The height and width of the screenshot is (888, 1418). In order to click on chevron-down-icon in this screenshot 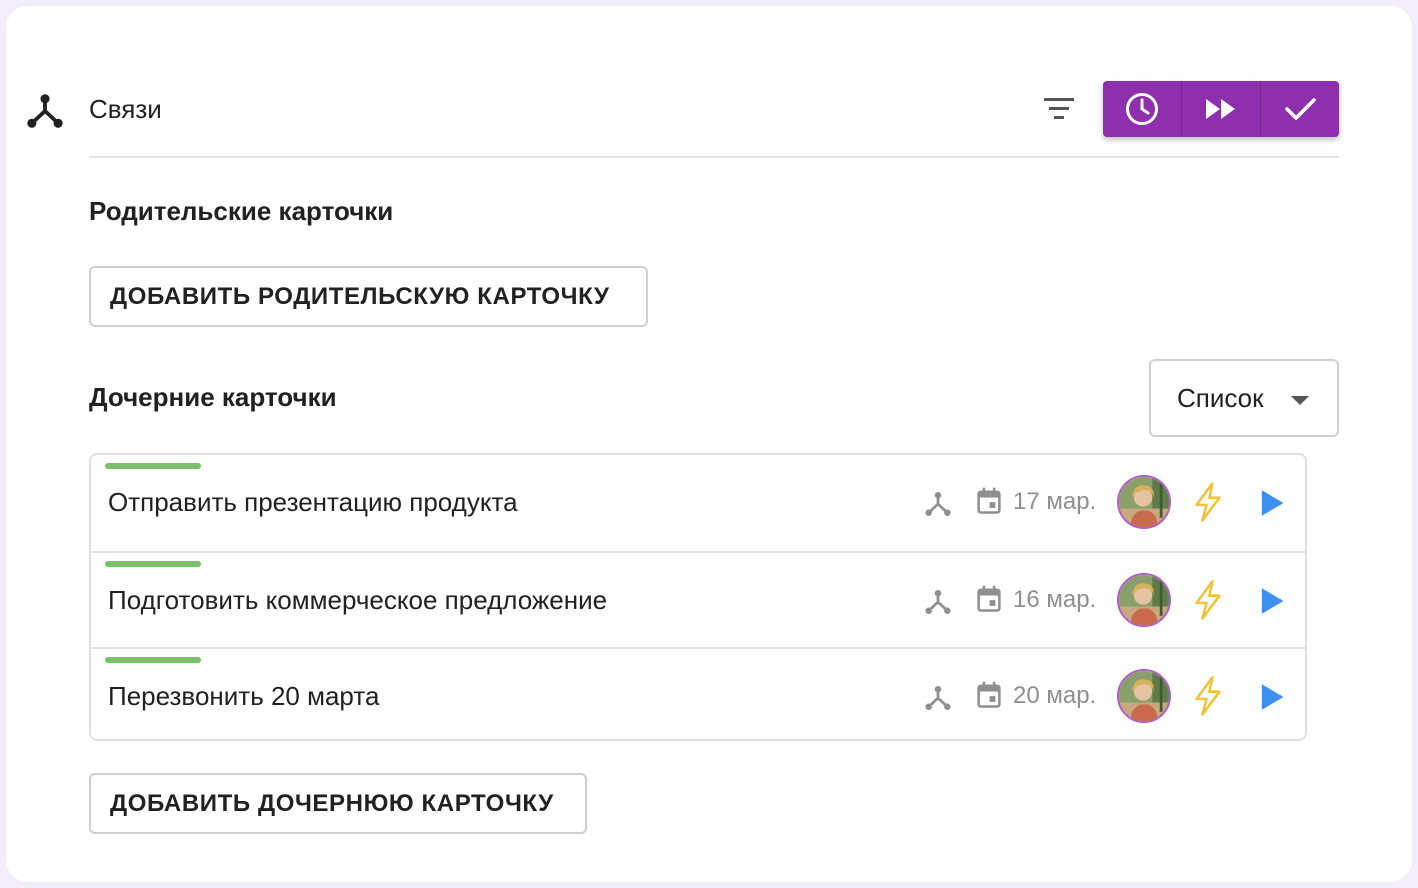, I will do `click(1300, 400)`.